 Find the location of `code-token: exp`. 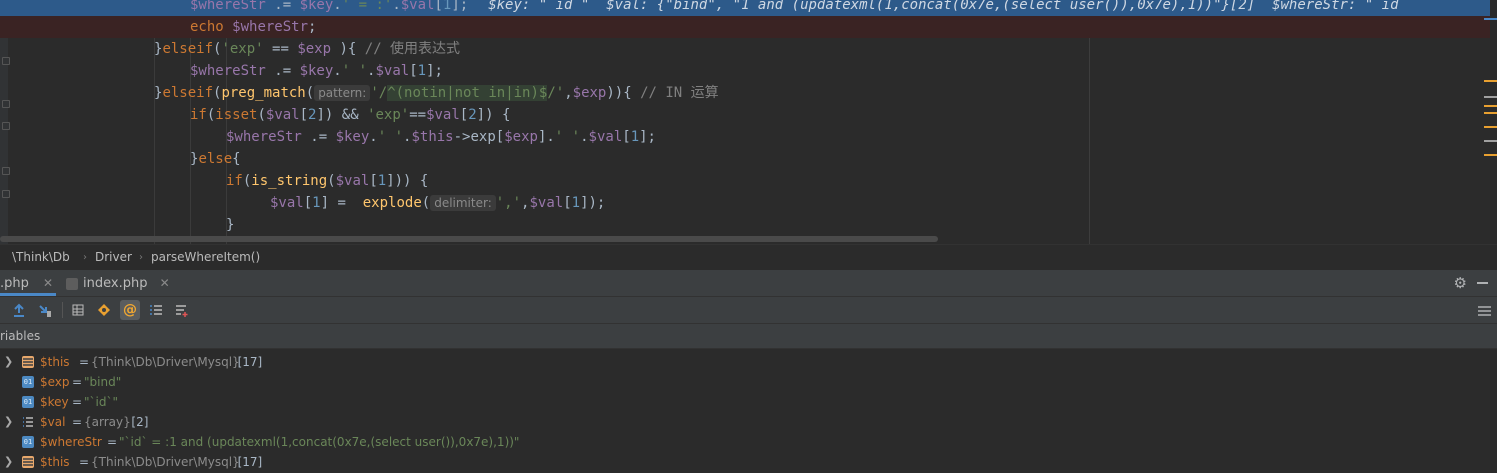

code-token: exp is located at coordinates (483, 137).